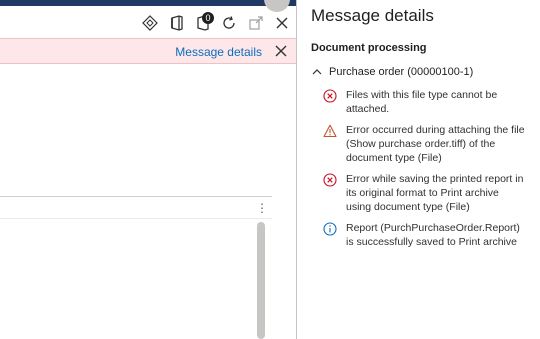  Describe the element at coordinates (208, 18) in the screenshot. I see `notification-count-badge: 0` at that location.